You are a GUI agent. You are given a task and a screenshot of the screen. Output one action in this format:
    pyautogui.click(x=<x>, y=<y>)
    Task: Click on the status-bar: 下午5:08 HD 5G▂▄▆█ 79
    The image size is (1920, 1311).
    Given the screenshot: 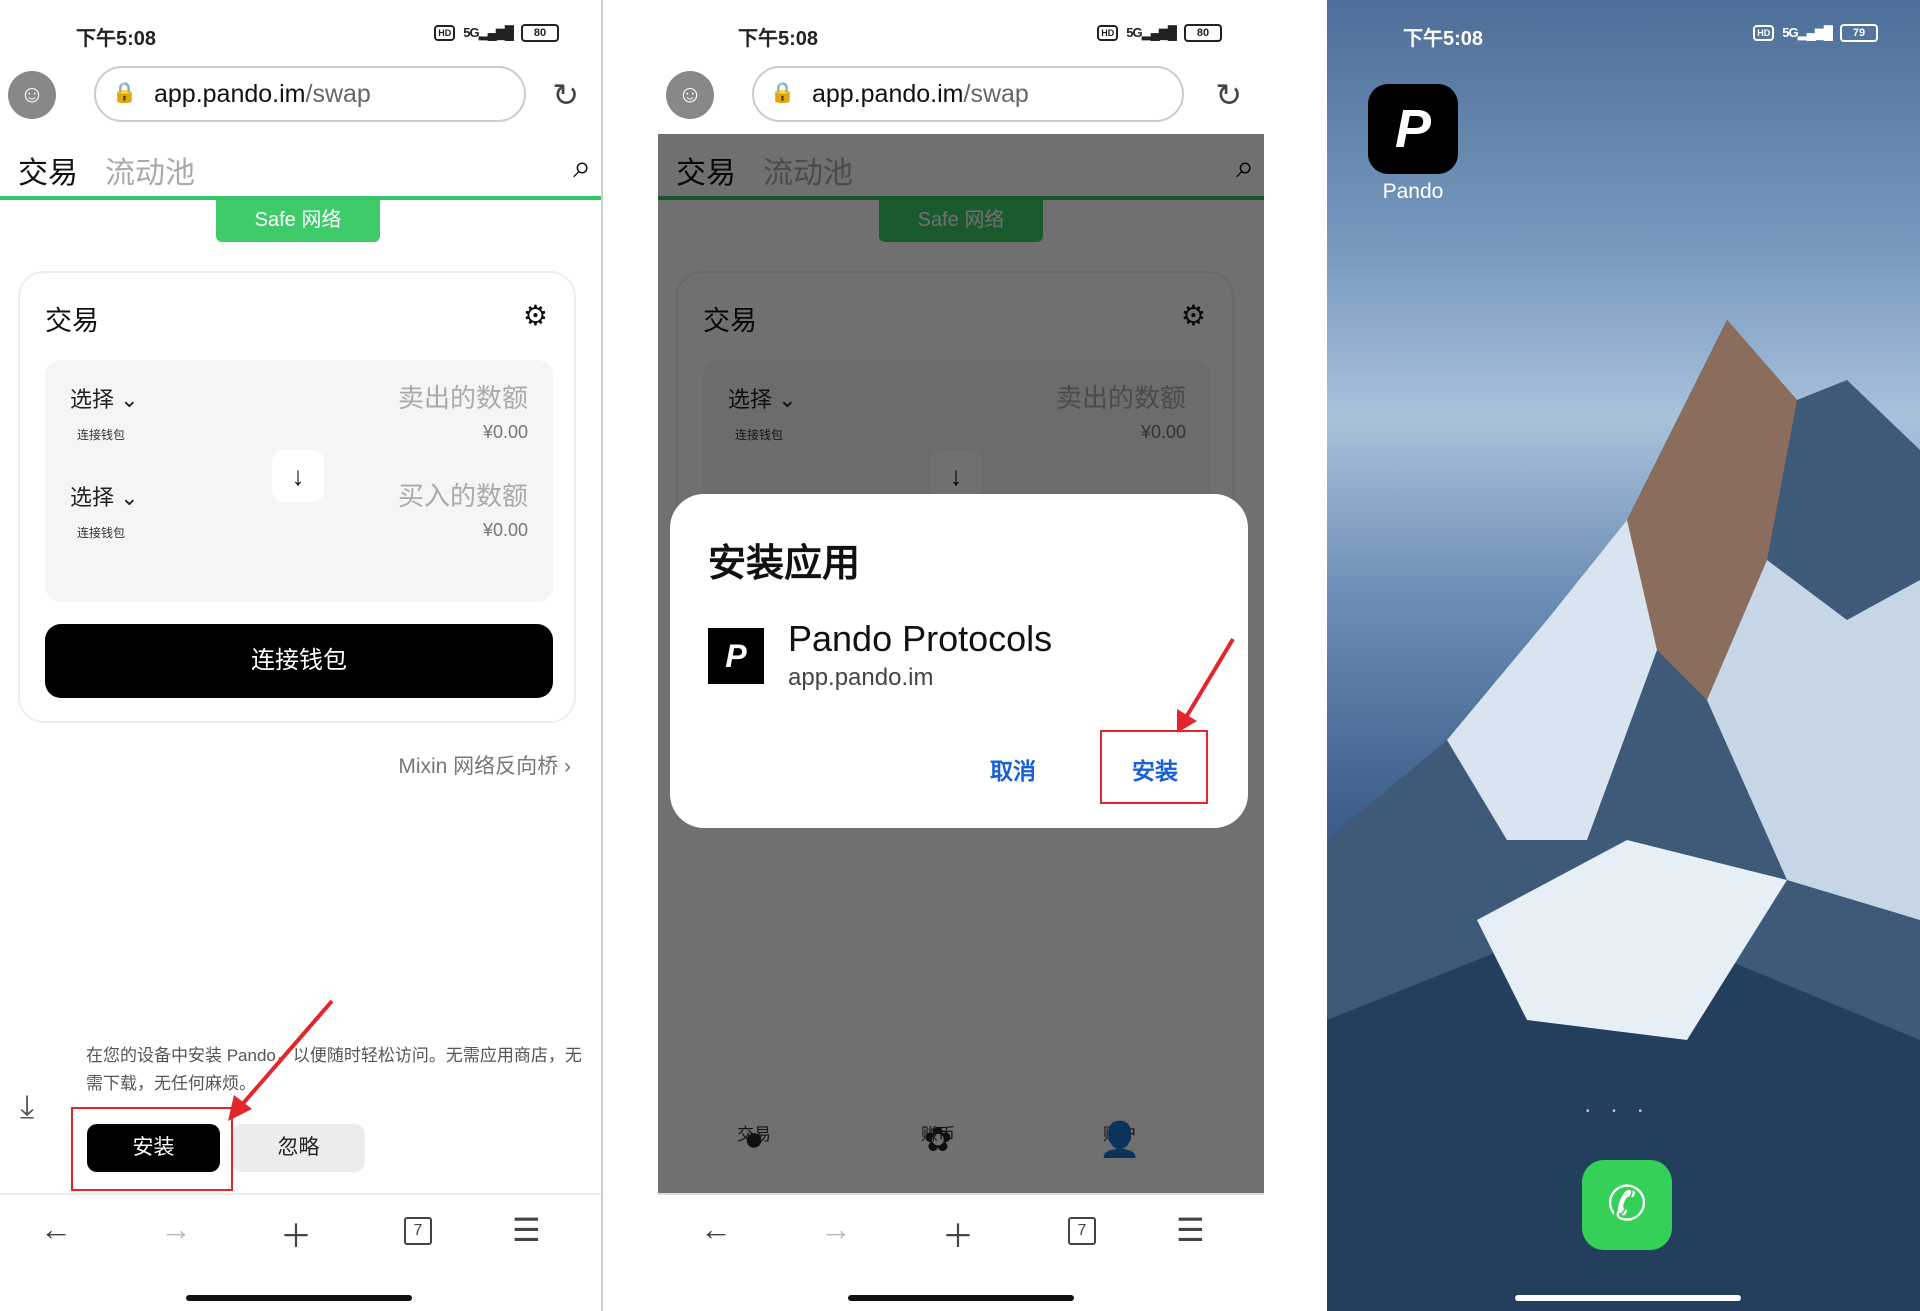 What is the action you would take?
    pyautogui.click(x=1623, y=35)
    